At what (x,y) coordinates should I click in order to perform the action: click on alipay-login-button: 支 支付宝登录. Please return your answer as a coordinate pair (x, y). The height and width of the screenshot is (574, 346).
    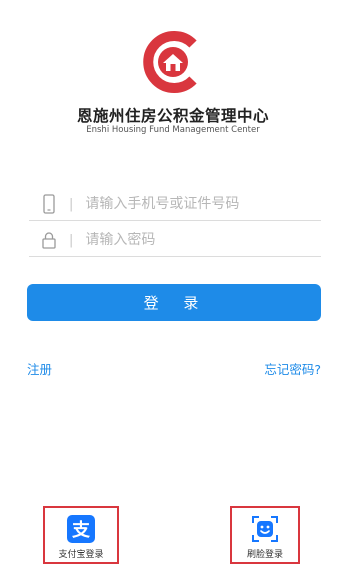
    Looking at the image, I should click on (81, 535).